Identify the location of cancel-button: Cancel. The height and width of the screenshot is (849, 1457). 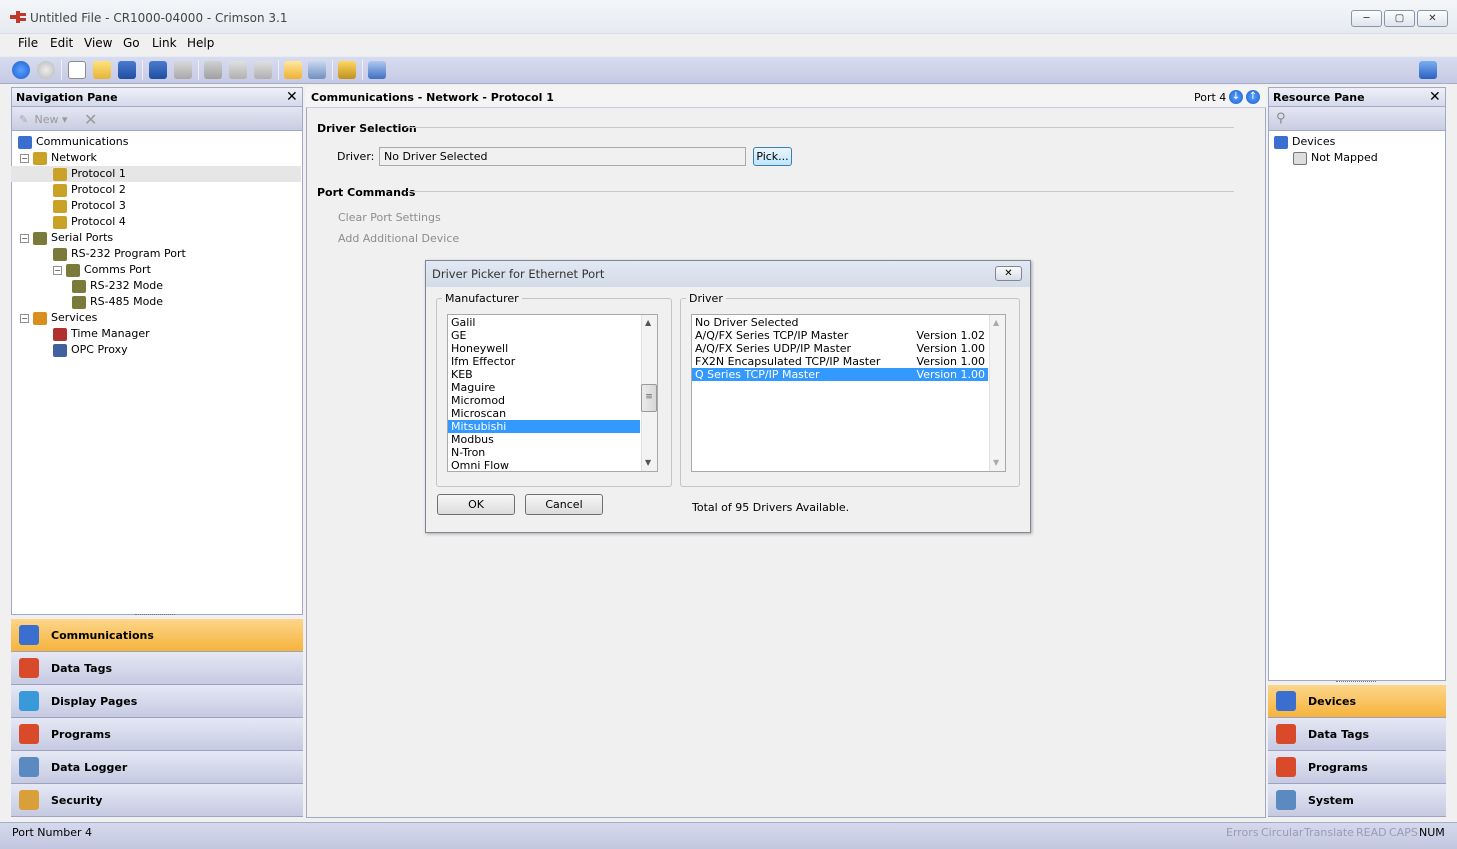
(564, 504).